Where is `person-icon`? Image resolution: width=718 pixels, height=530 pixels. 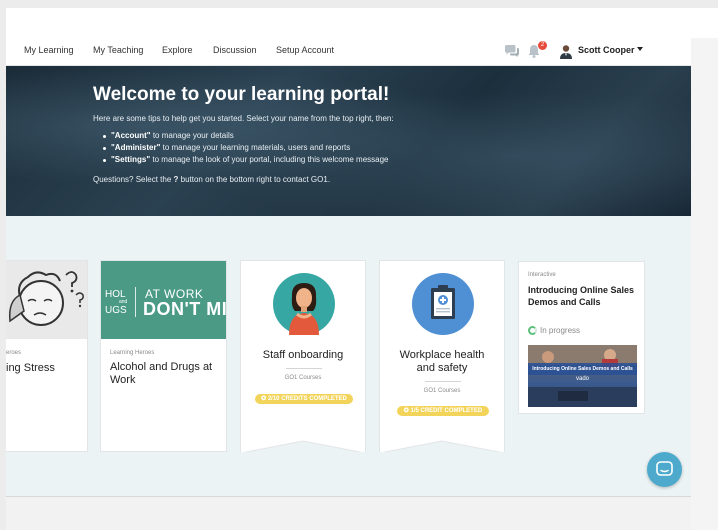
person-icon is located at coordinates (304, 309).